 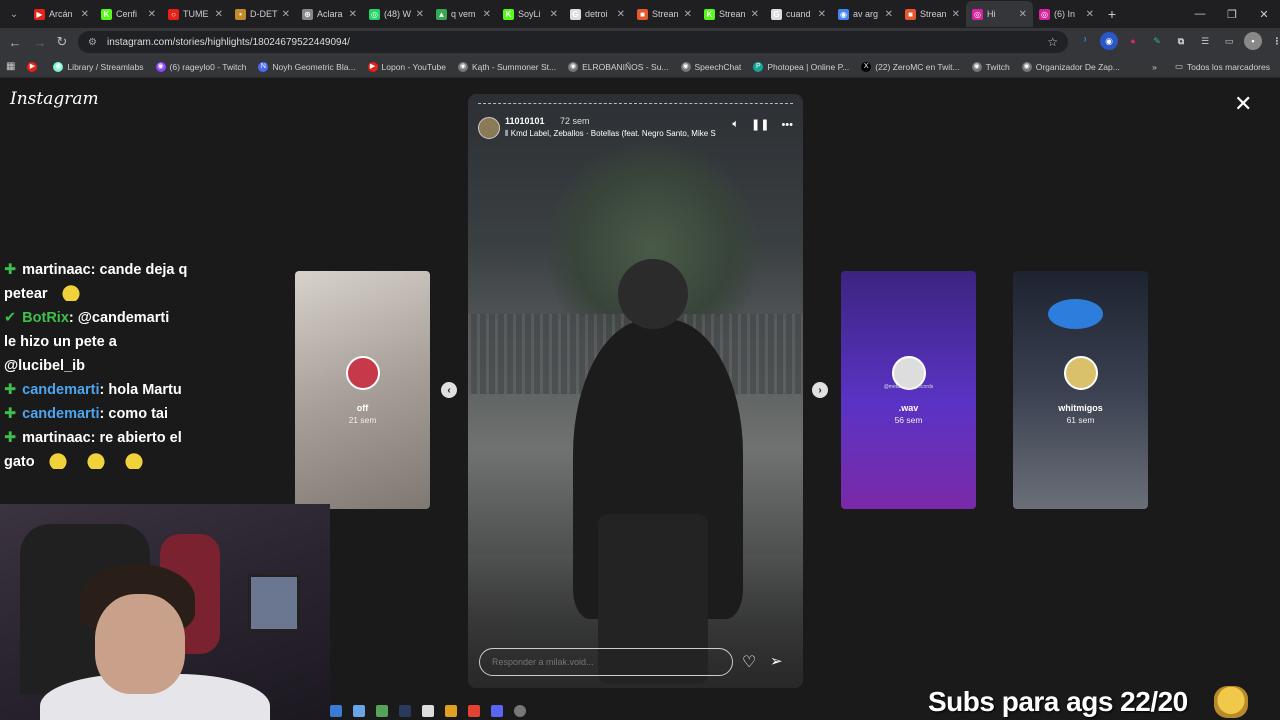 What do you see at coordinates (61, 414) in the screenshot?
I see `chat-username: candemarti` at bounding box center [61, 414].